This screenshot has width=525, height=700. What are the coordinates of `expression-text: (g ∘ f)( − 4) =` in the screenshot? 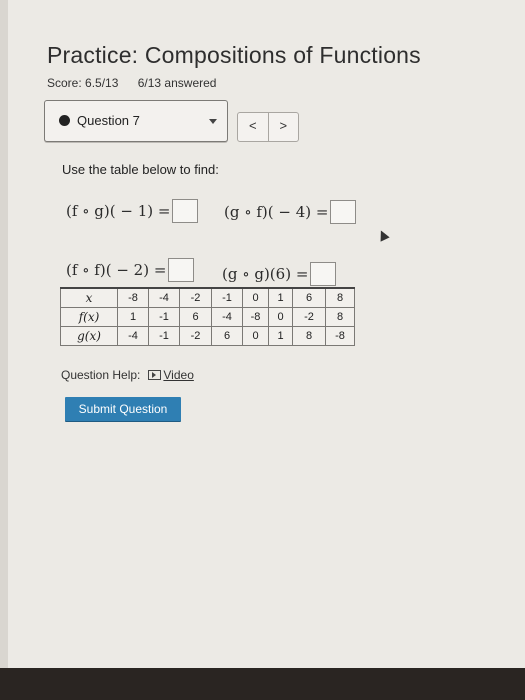 It's located at (276, 212).